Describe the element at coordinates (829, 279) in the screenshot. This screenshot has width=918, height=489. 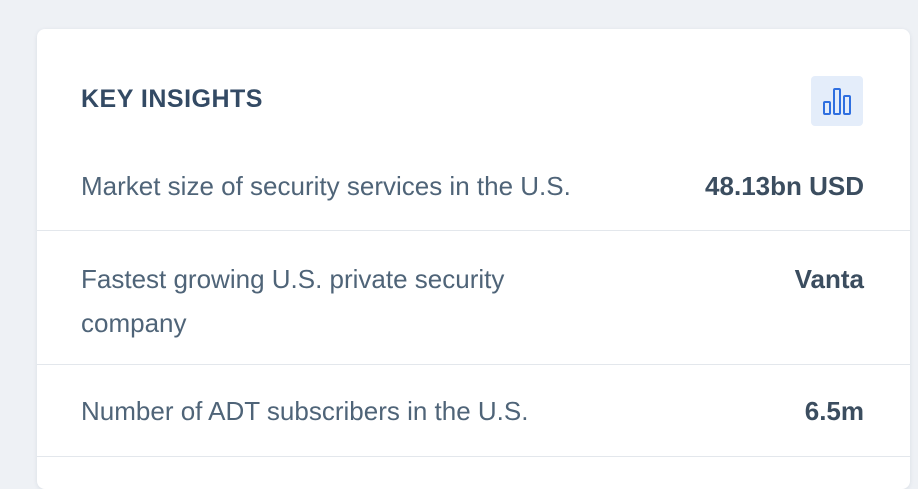
I see `insight-value: Vanta` at that location.